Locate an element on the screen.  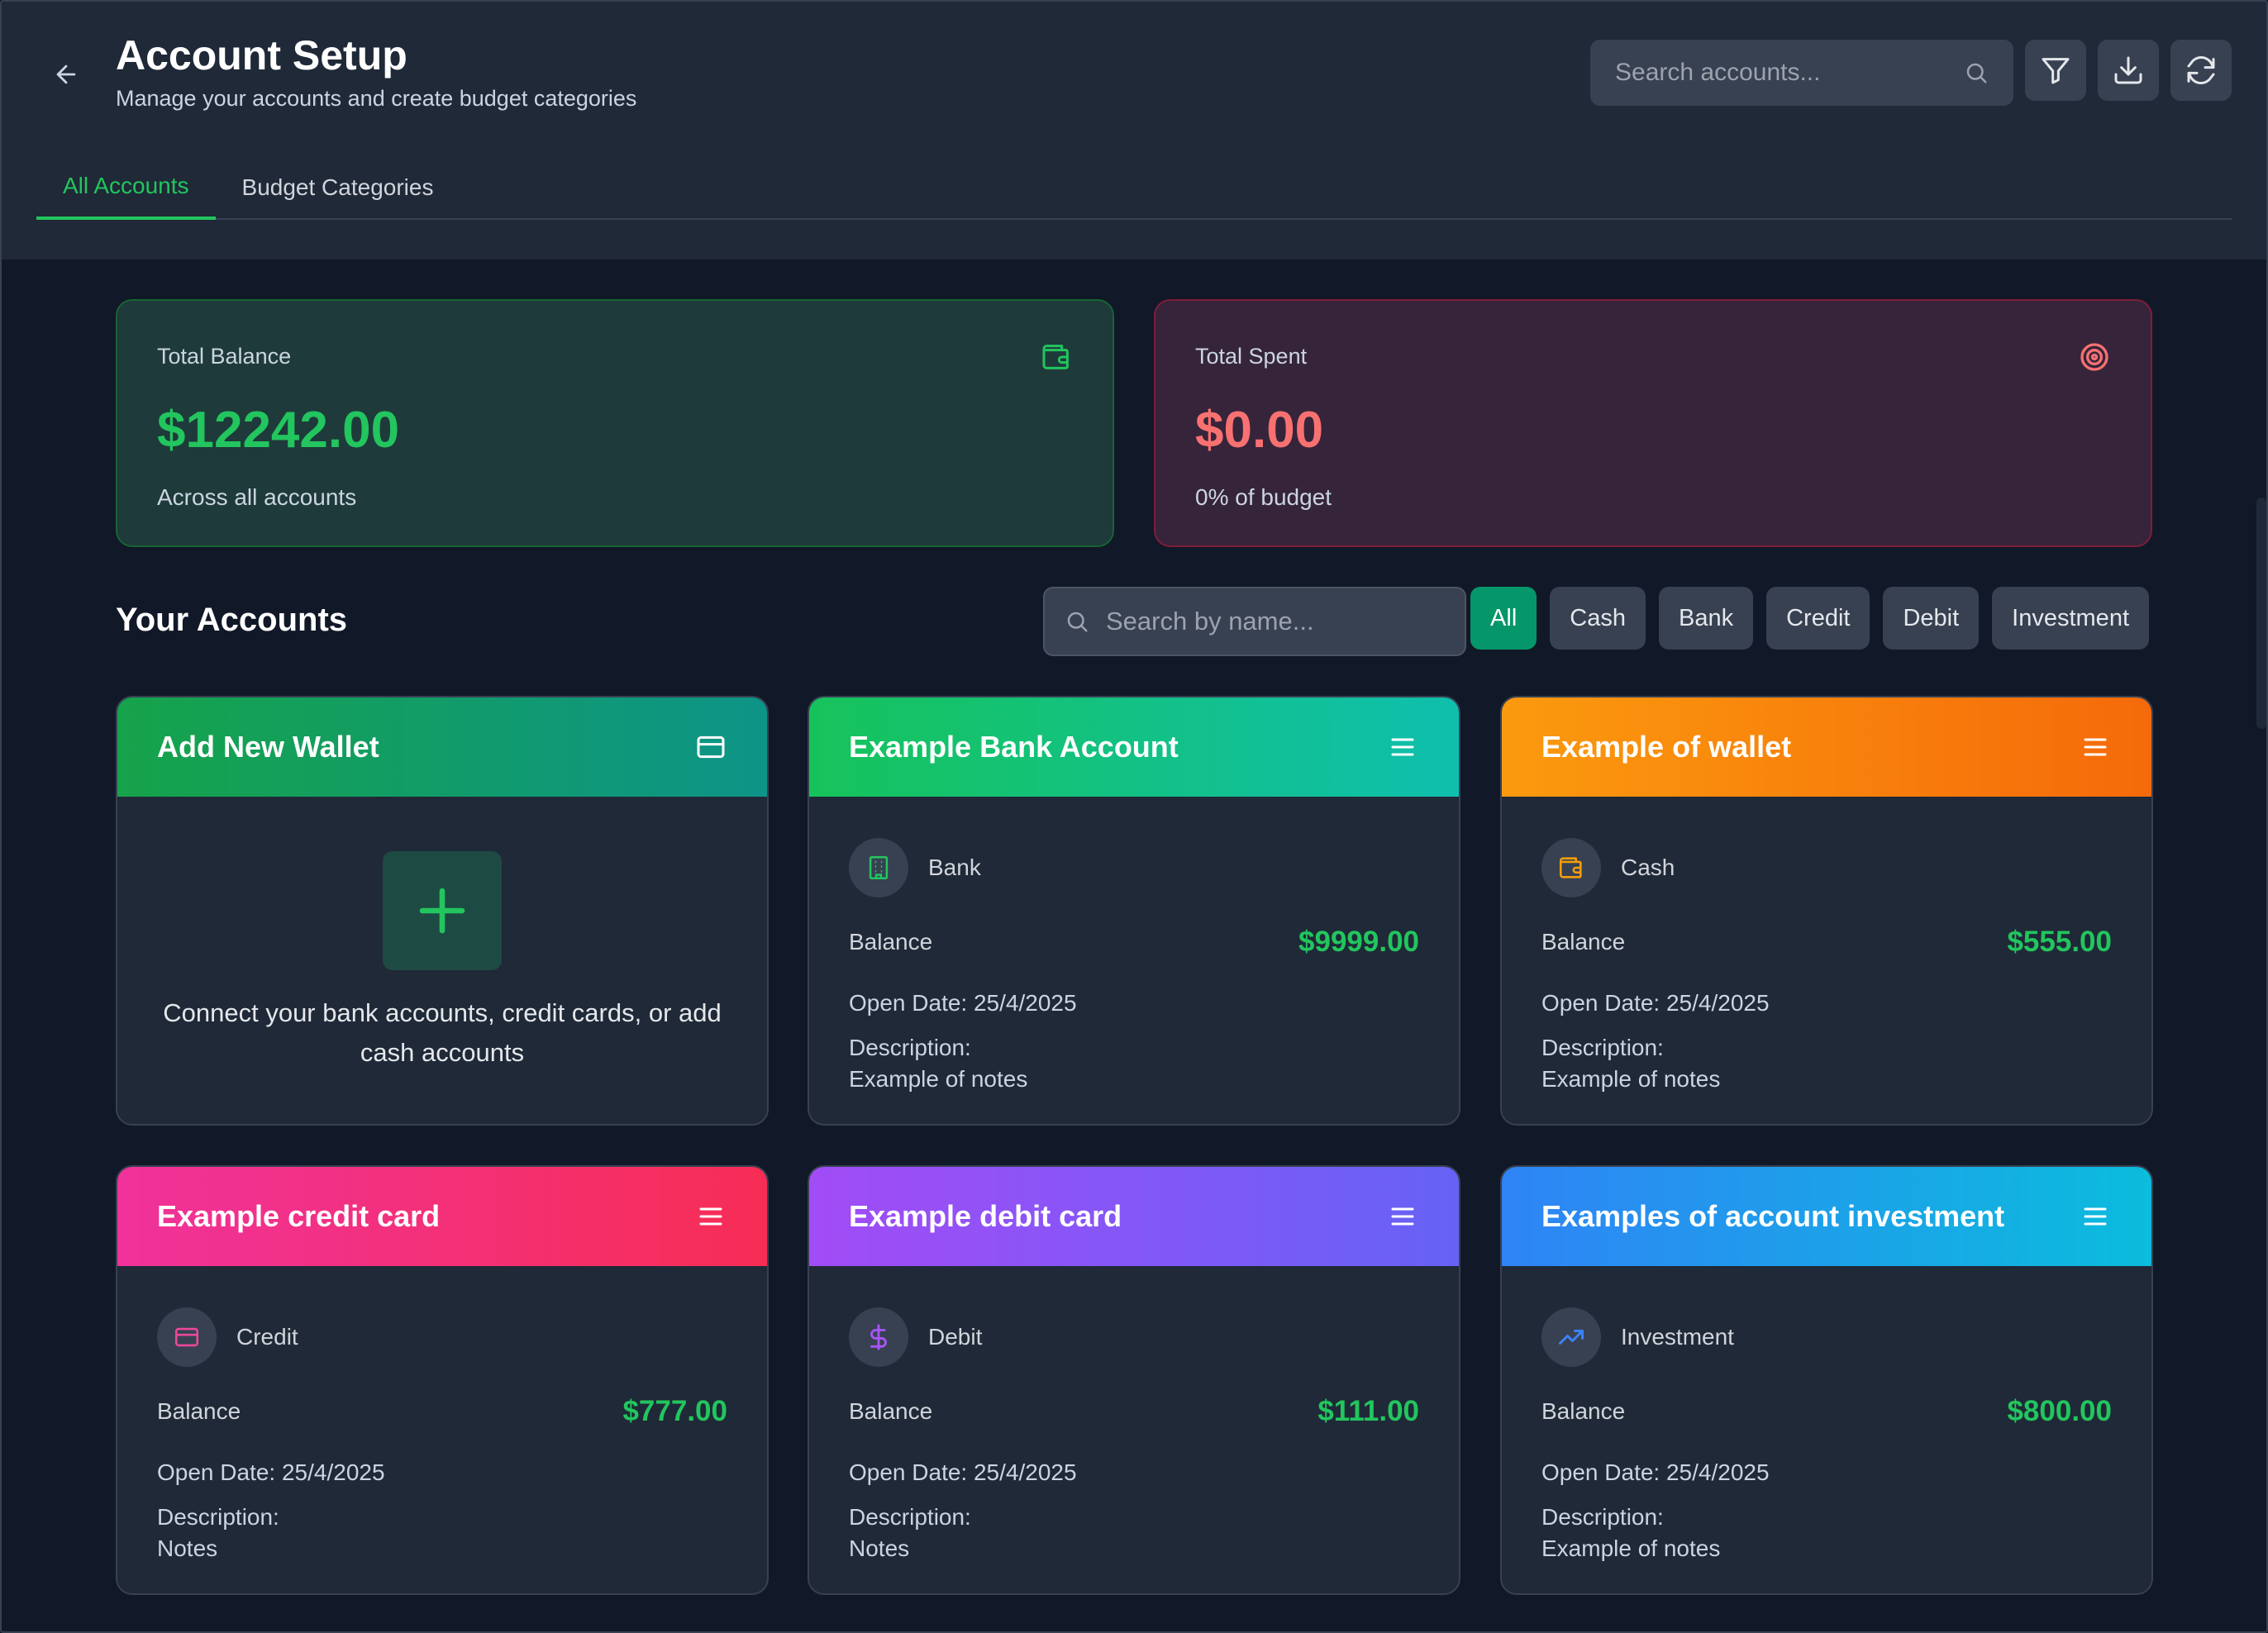
add-wallet-header: Add New Wallet is located at coordinates (442, 747).